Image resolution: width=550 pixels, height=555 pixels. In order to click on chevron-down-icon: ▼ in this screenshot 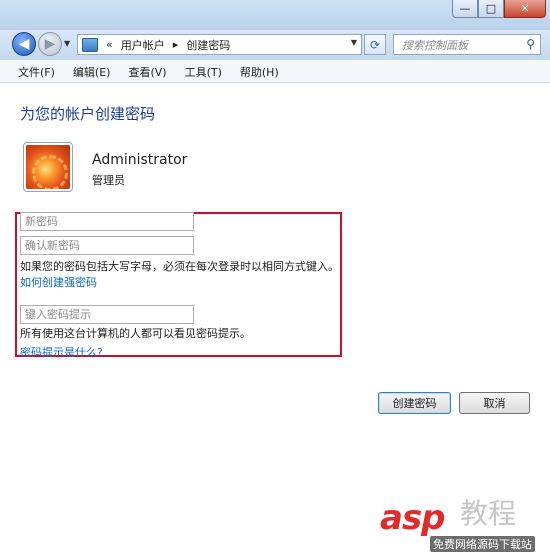, I will do `click(67, 43)`.